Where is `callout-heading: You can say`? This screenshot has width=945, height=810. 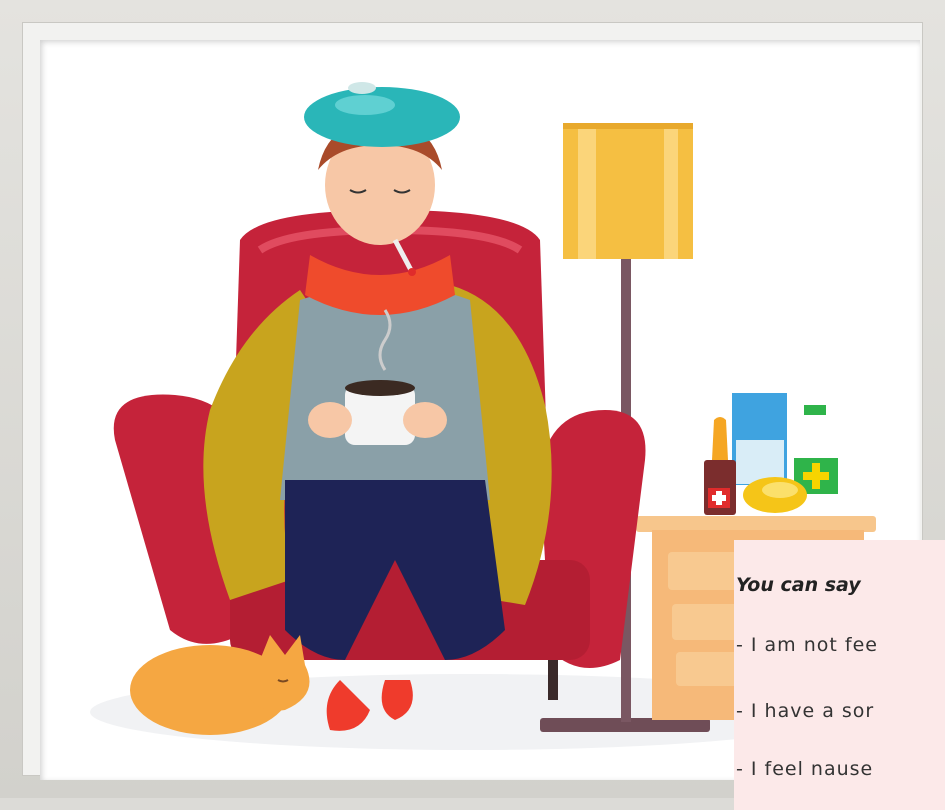 callout-heading: You can say is located at coordinates (798, 585).